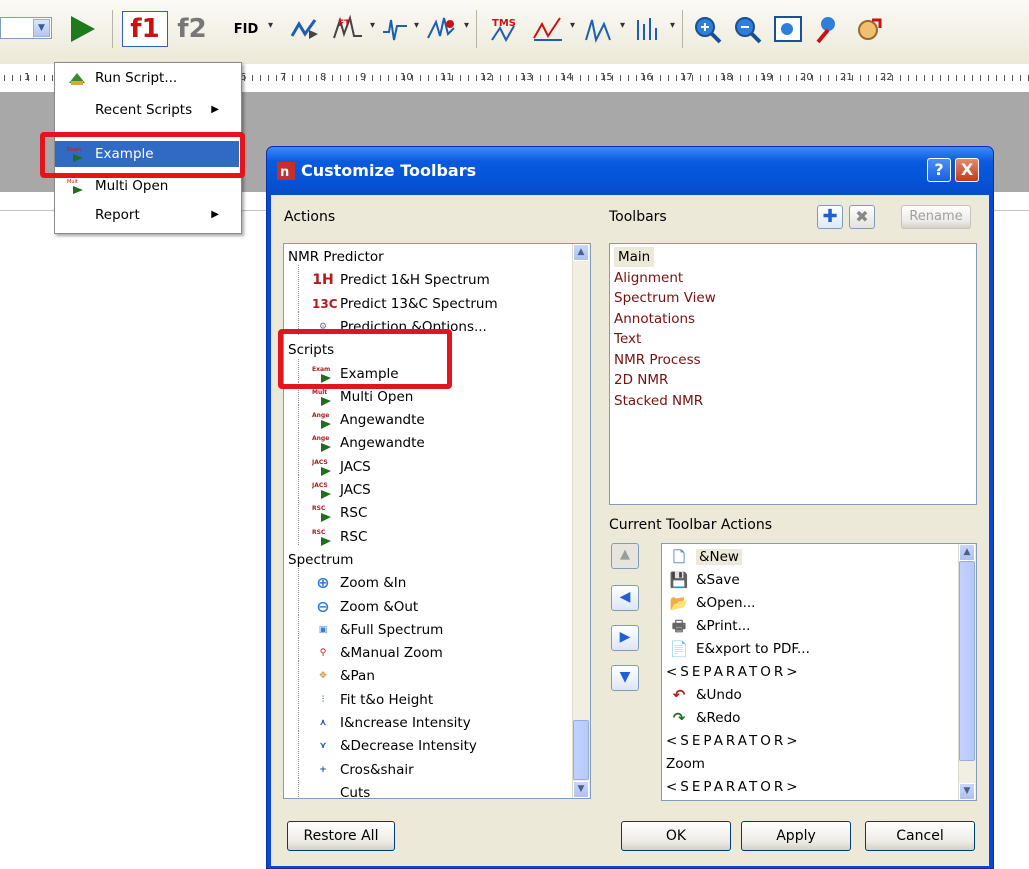 The height and width of the screenshot is (869, 1029). I want to click on rename-button: Rename, so click(936, 217).